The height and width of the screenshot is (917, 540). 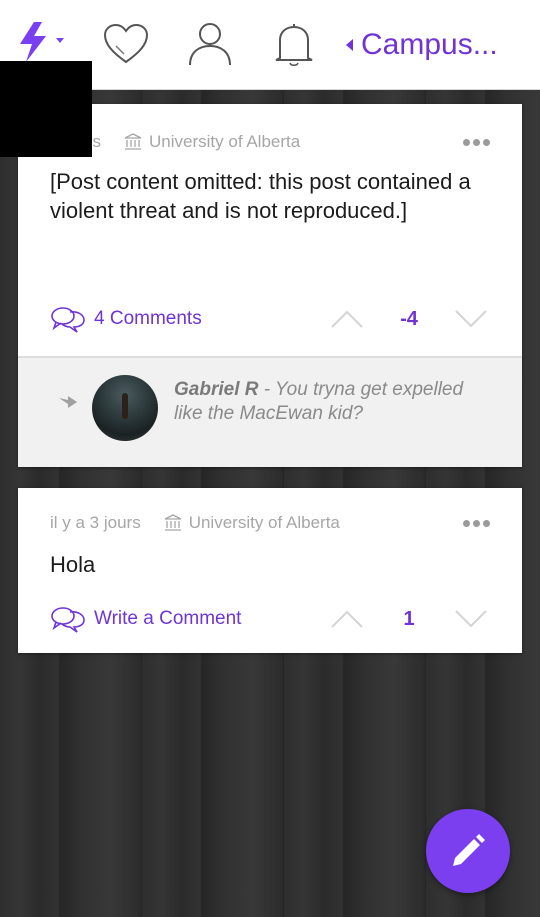 I want to click on bell-icon, so click(x=294, y=47).